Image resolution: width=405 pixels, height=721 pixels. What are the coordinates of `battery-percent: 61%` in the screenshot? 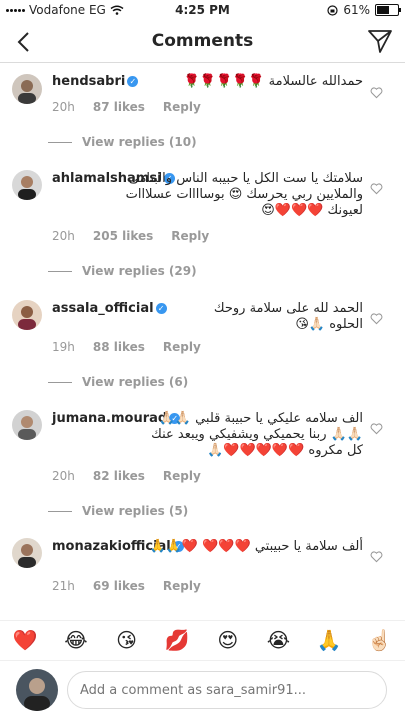 It's located at (356, 10).